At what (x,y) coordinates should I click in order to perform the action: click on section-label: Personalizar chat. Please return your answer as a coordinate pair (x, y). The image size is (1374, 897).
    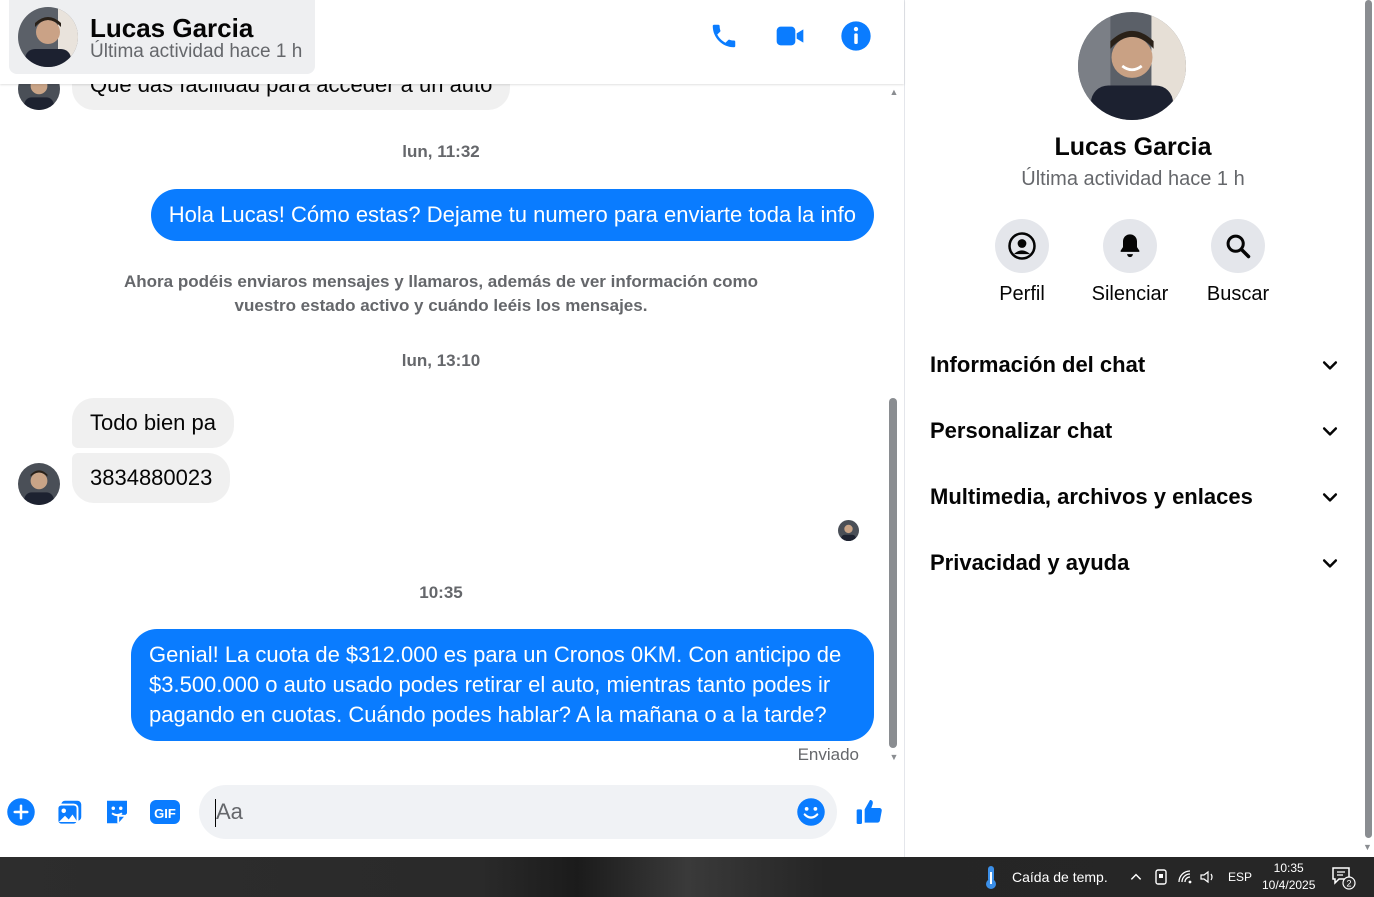
    Looking at the image, I should click on (1021, 430).